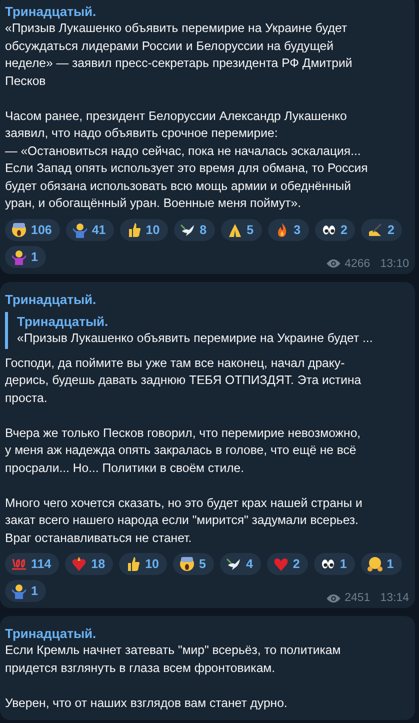 The width and height of the screenshot is (419, 723). I want to click on quote-author: Тринадцатый., so click(63, 322).